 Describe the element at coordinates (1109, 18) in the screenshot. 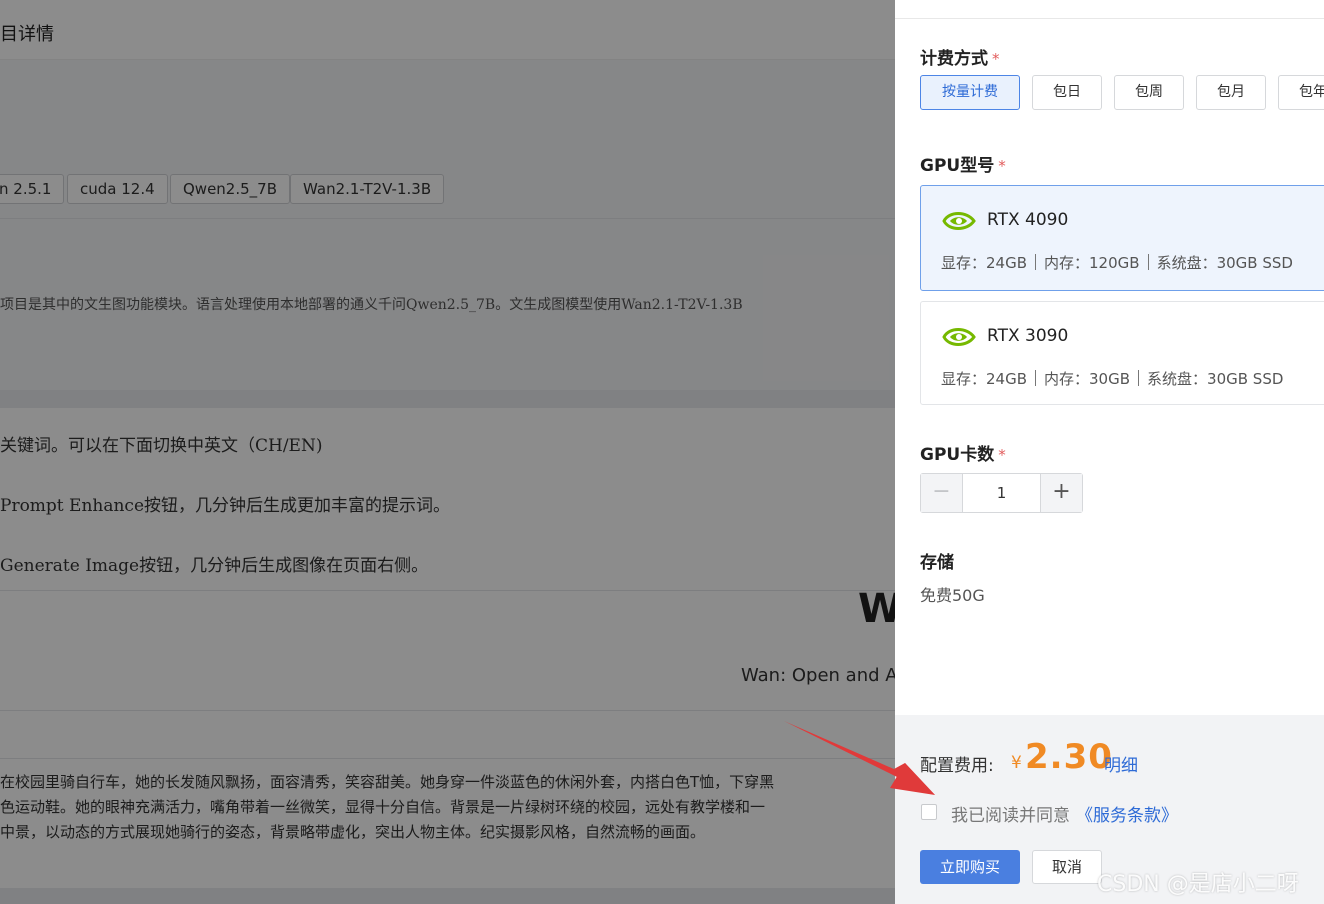

I see `divider` at that location.